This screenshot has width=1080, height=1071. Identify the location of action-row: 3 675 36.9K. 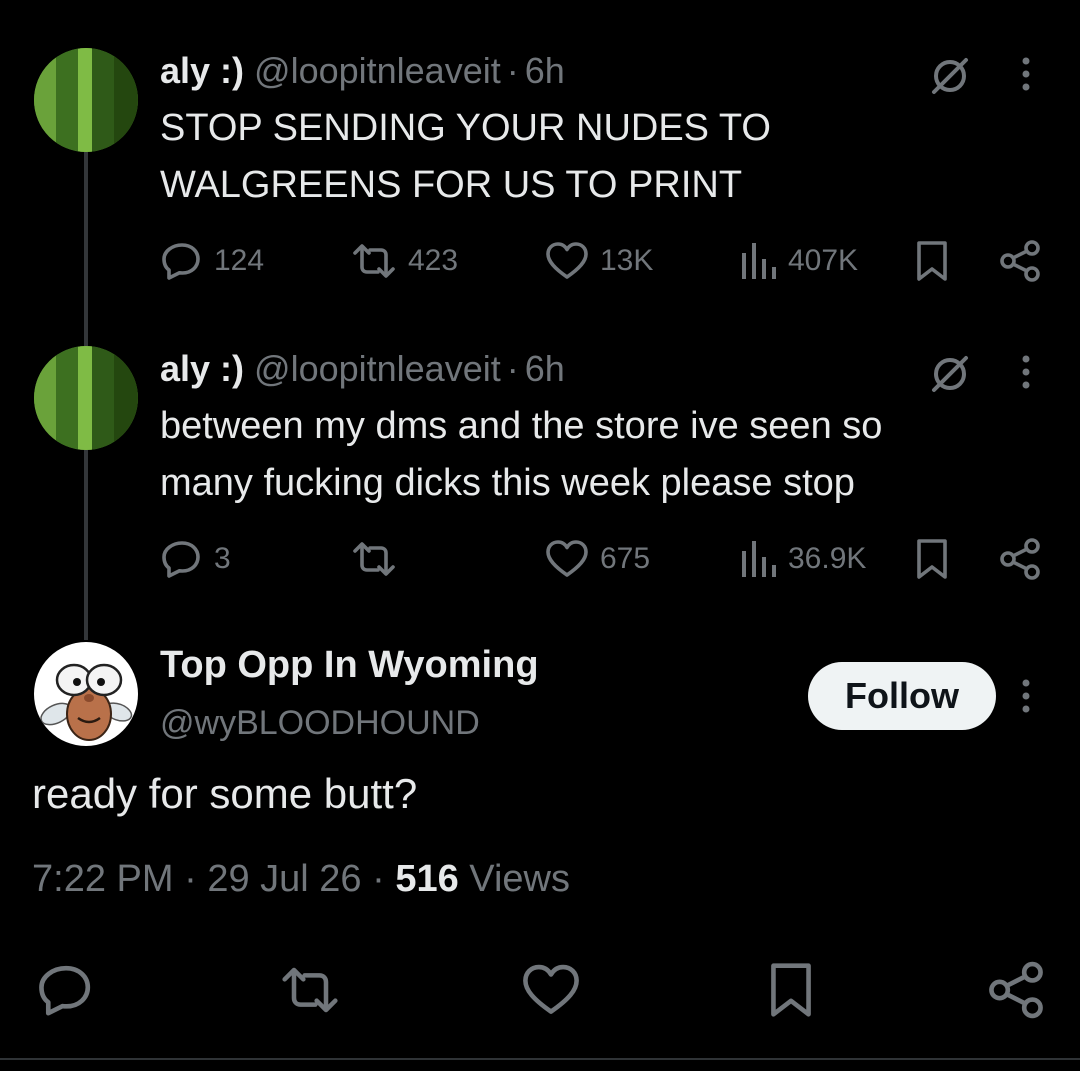
(605, 559).